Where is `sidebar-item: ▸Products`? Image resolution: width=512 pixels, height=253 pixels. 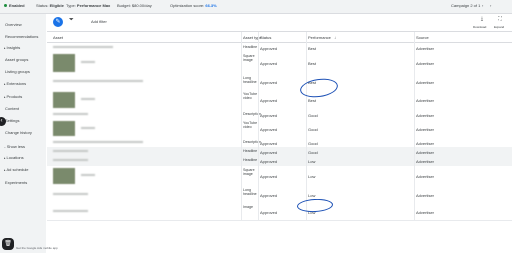 sidebar-item: ▸Products is located at coordinates (13, 96).